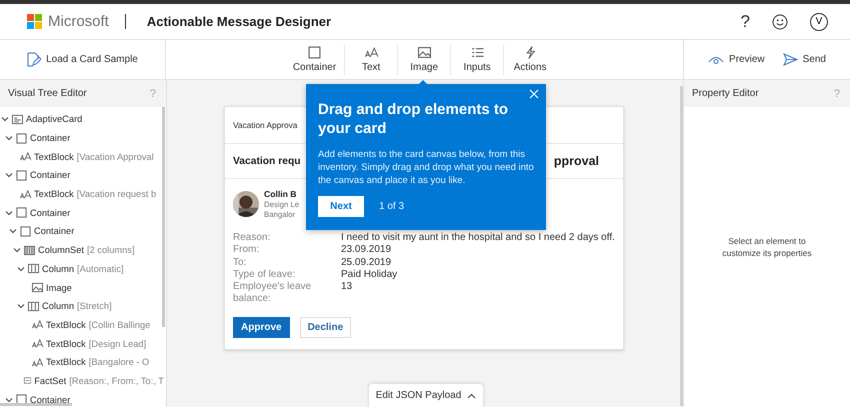  What do you see at coordinates (414, 119) in the screenshot?
I see `tour-title: Drag and drop elements to your card` at bounding box center [414, 119].